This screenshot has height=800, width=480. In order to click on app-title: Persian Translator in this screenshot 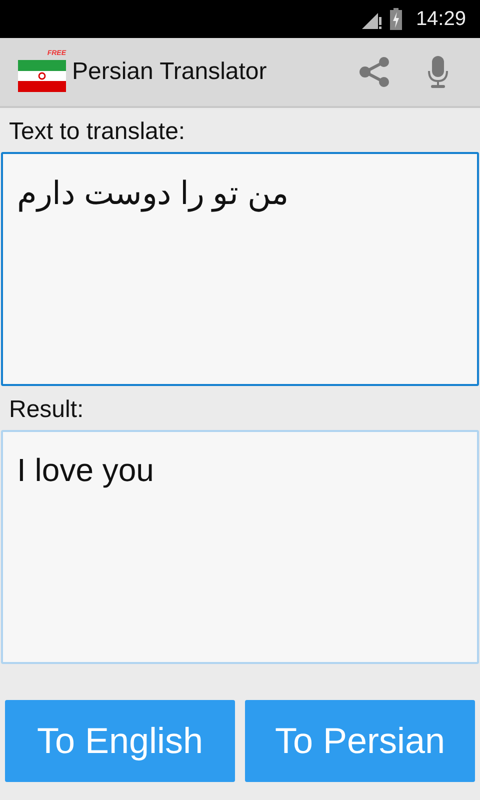, I will do `click(170, 72)`.